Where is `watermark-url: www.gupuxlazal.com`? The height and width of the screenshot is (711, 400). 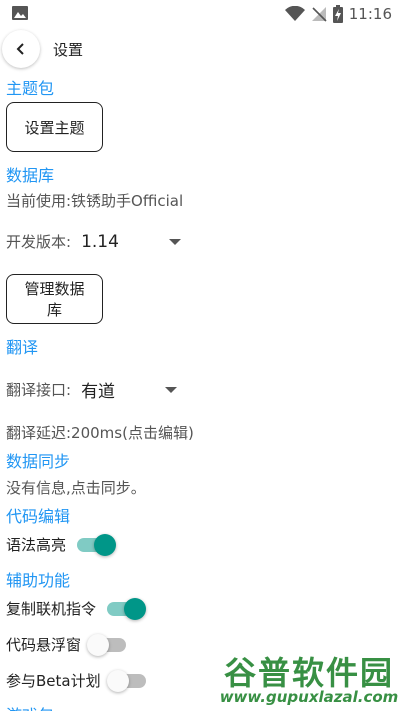 watermark-url: www.gupuxlazal.com is located at coordinates (309, 697).